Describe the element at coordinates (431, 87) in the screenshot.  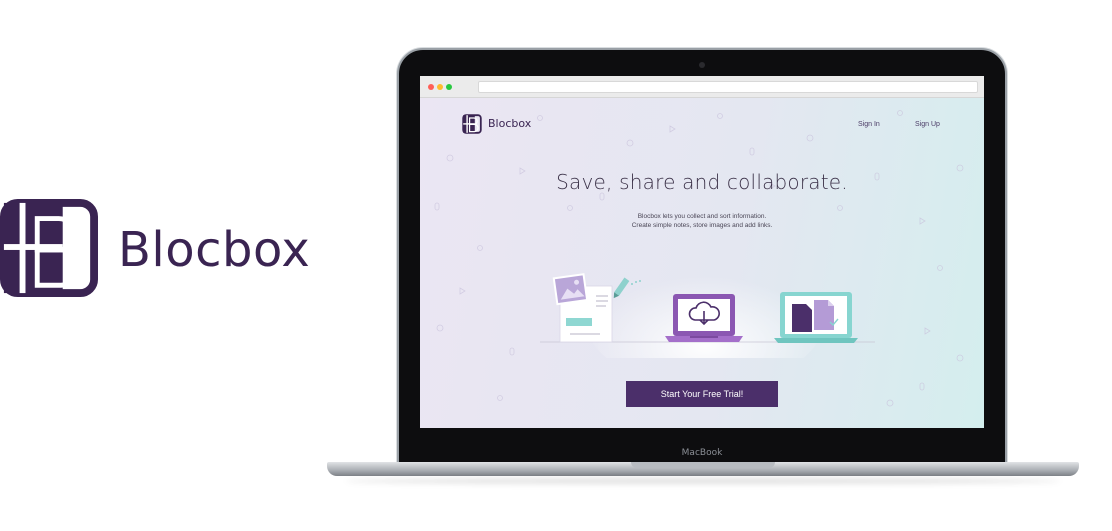
I see `close-window-button` at that location.